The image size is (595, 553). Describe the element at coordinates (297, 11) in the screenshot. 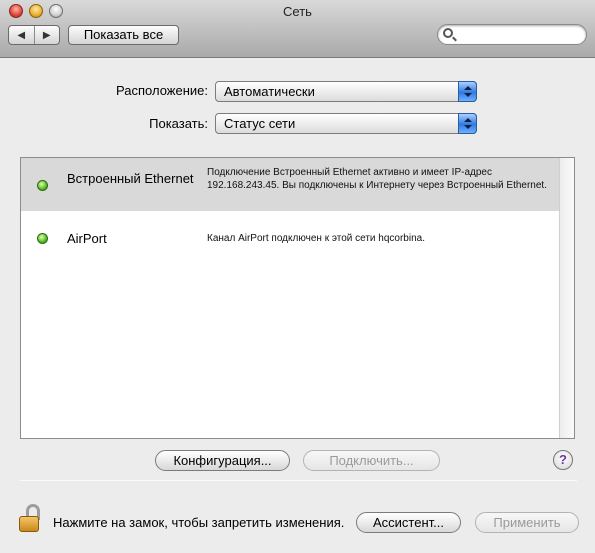

I see `window-title: Сеть` at that location.